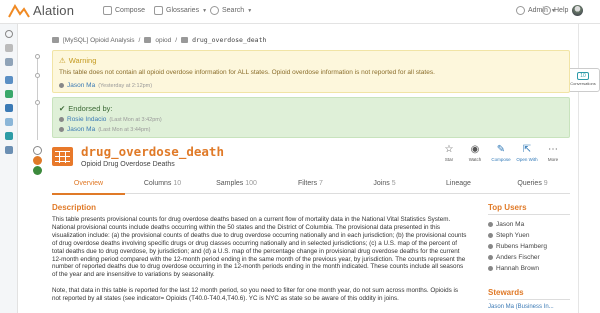  What do you see at coordinates (9, 34) in the screenshot?
I see `search-icon` at bounding box center [9, 34].